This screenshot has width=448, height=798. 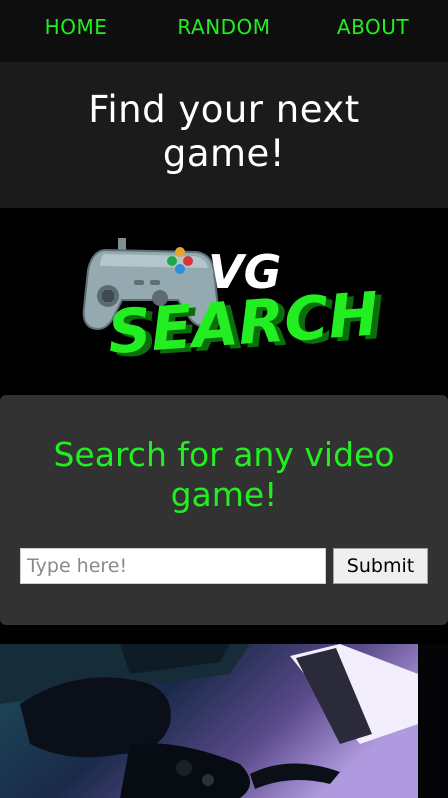 What do you see at coordinates (224, 494) in the screenshot?
I see `search-heading-line-2: game!` at bounding box center [224, 494].